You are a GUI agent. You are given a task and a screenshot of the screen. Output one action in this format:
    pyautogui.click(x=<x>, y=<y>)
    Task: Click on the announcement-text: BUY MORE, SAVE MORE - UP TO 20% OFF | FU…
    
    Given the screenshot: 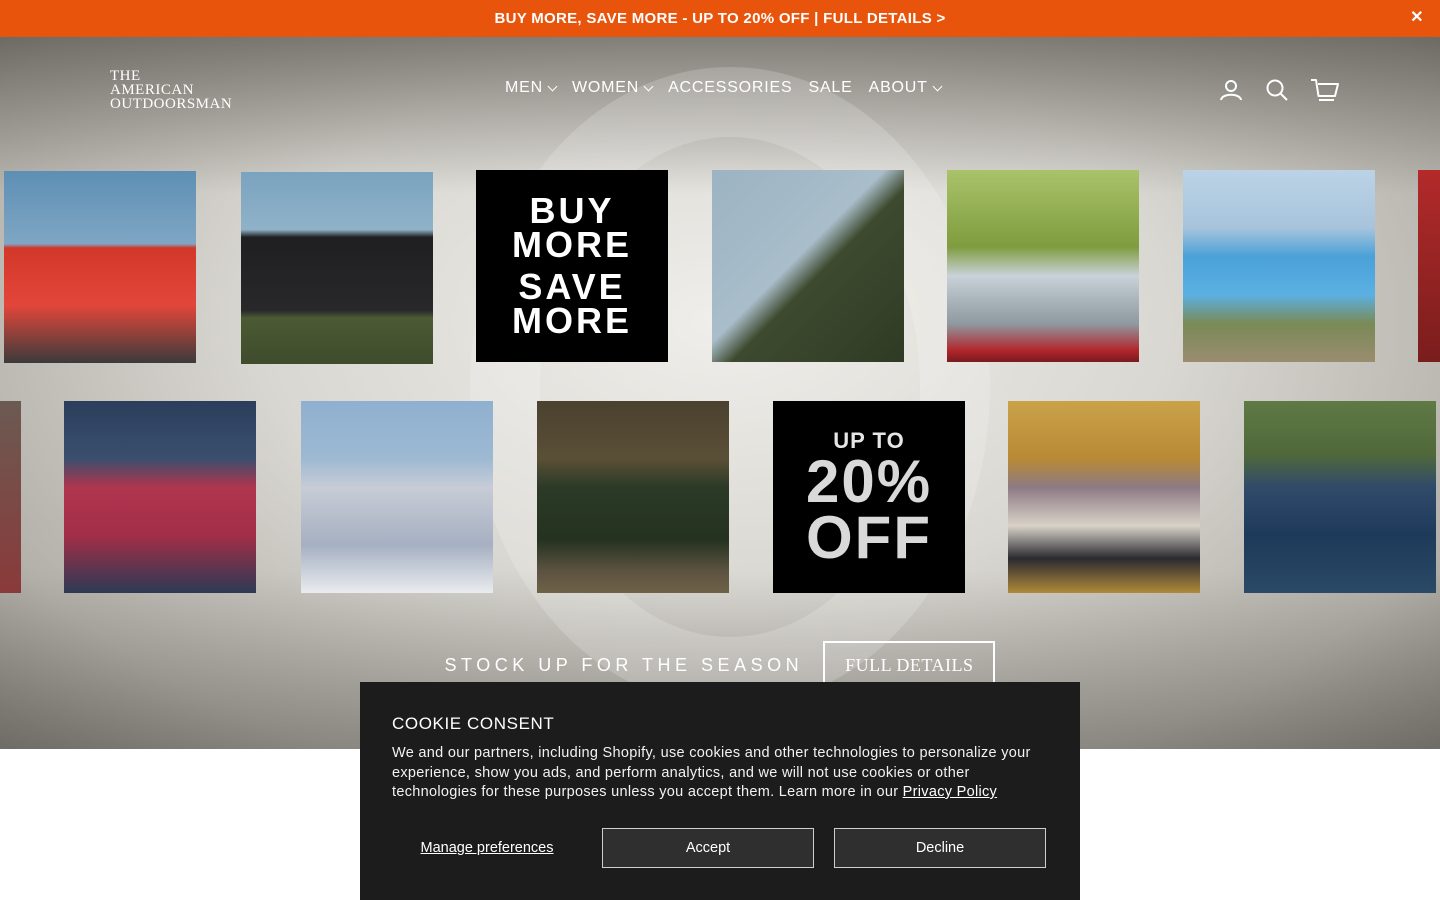 What is the action you would take?
    pyautogui.click(x=719, y=18)
    